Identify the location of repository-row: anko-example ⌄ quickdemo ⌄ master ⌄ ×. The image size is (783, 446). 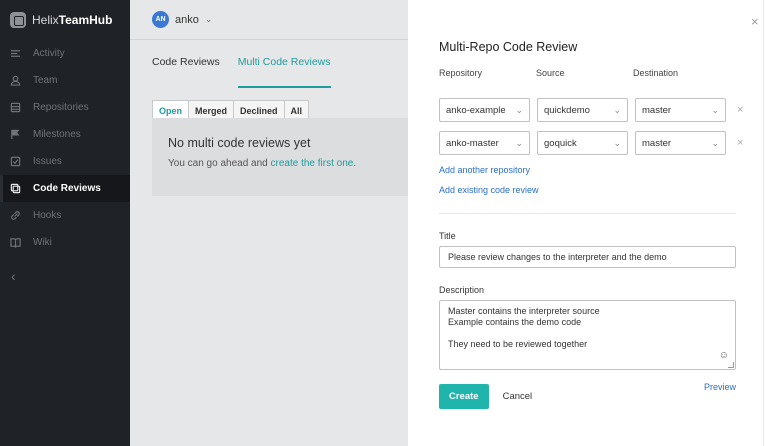
(601, 110).